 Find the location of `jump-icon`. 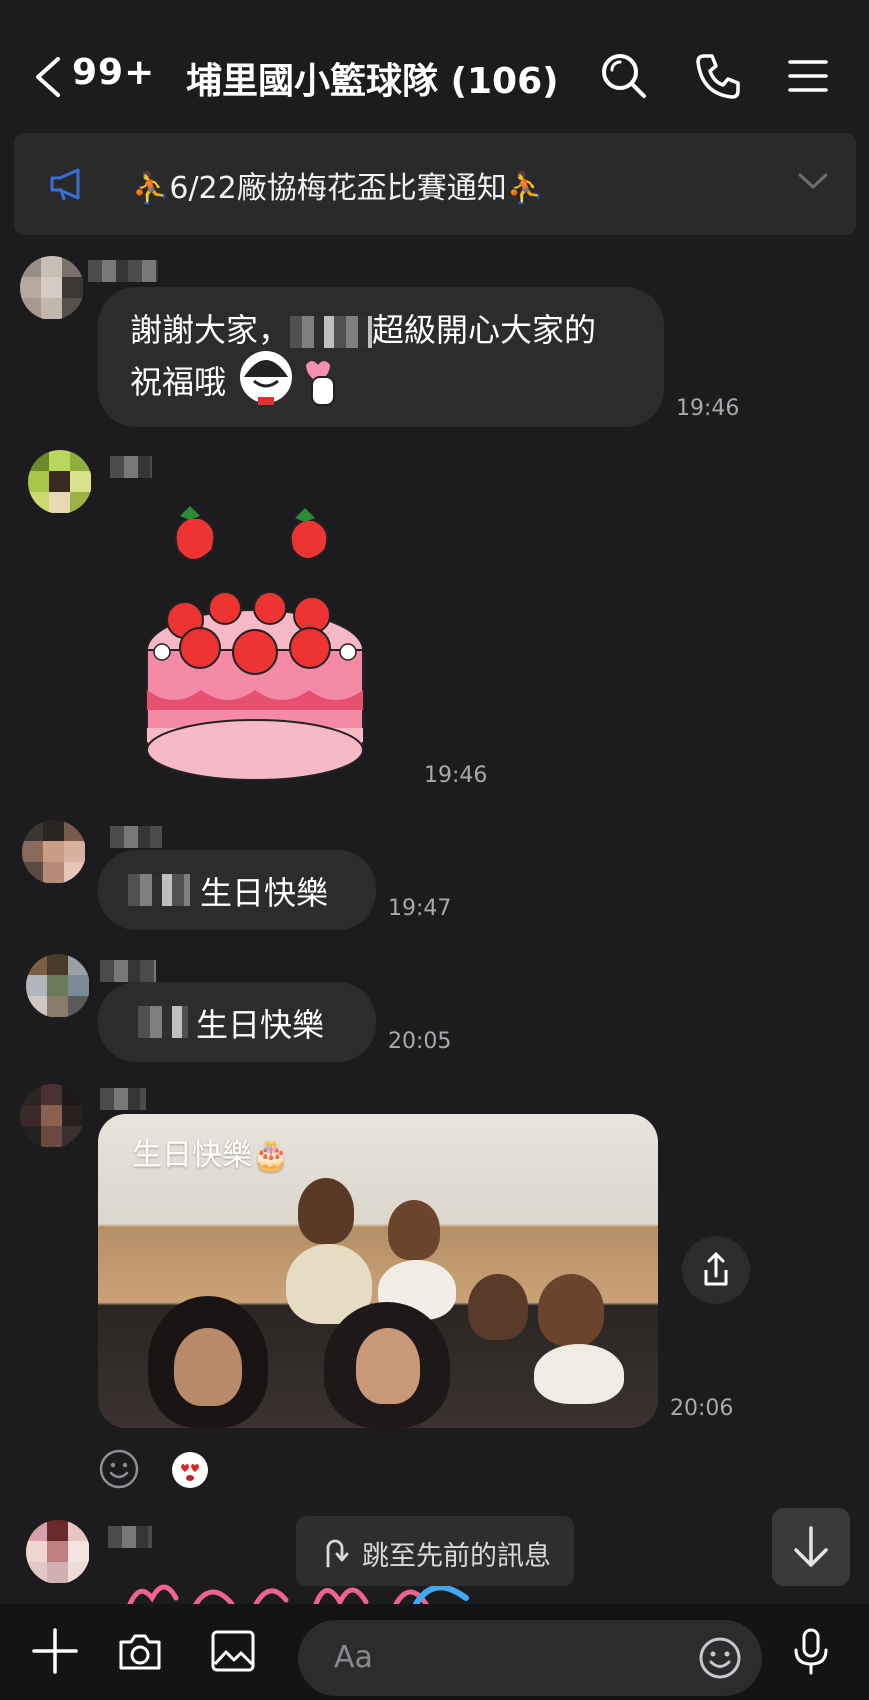

jump-icon is located at coordinates (337, 1553).